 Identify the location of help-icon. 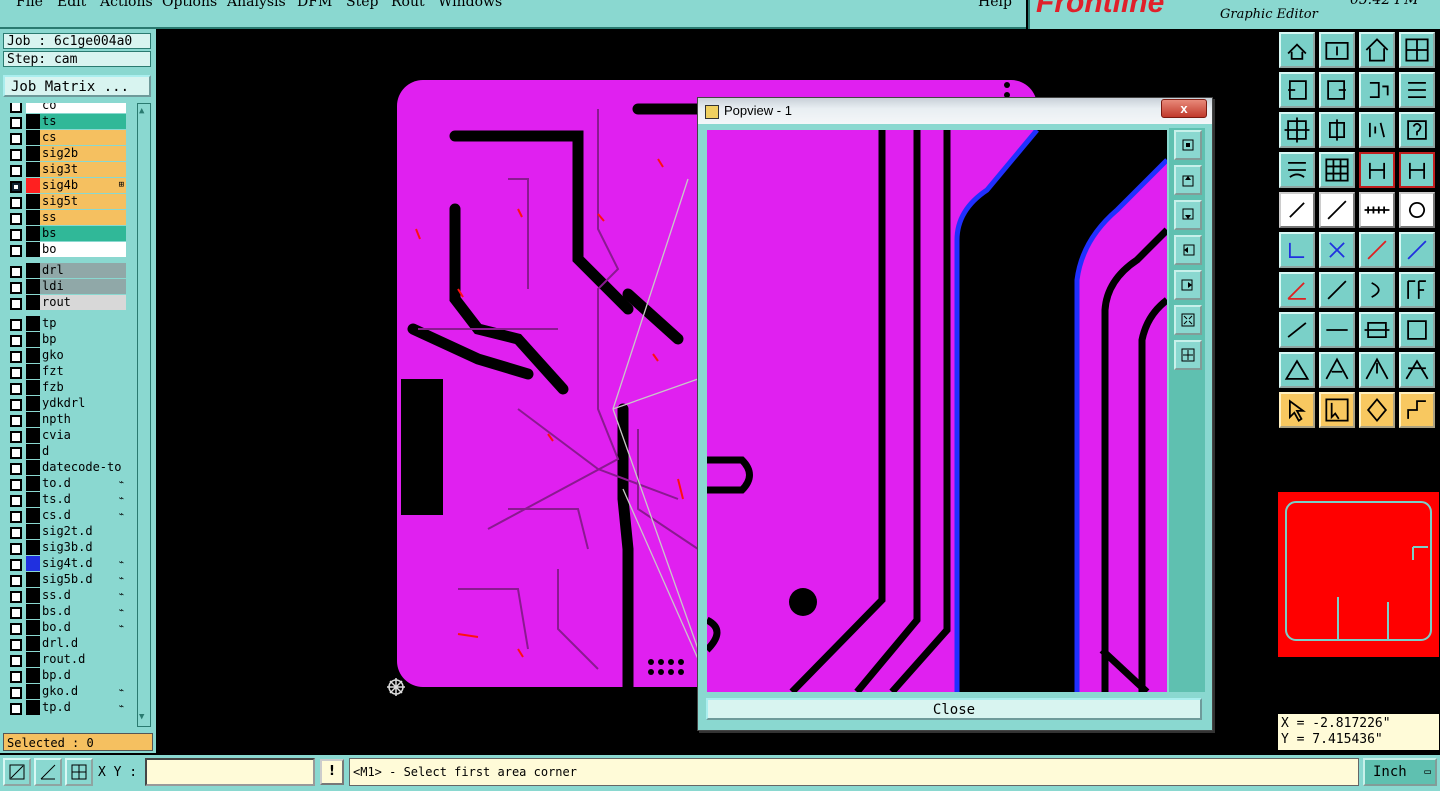
(1417, 130).